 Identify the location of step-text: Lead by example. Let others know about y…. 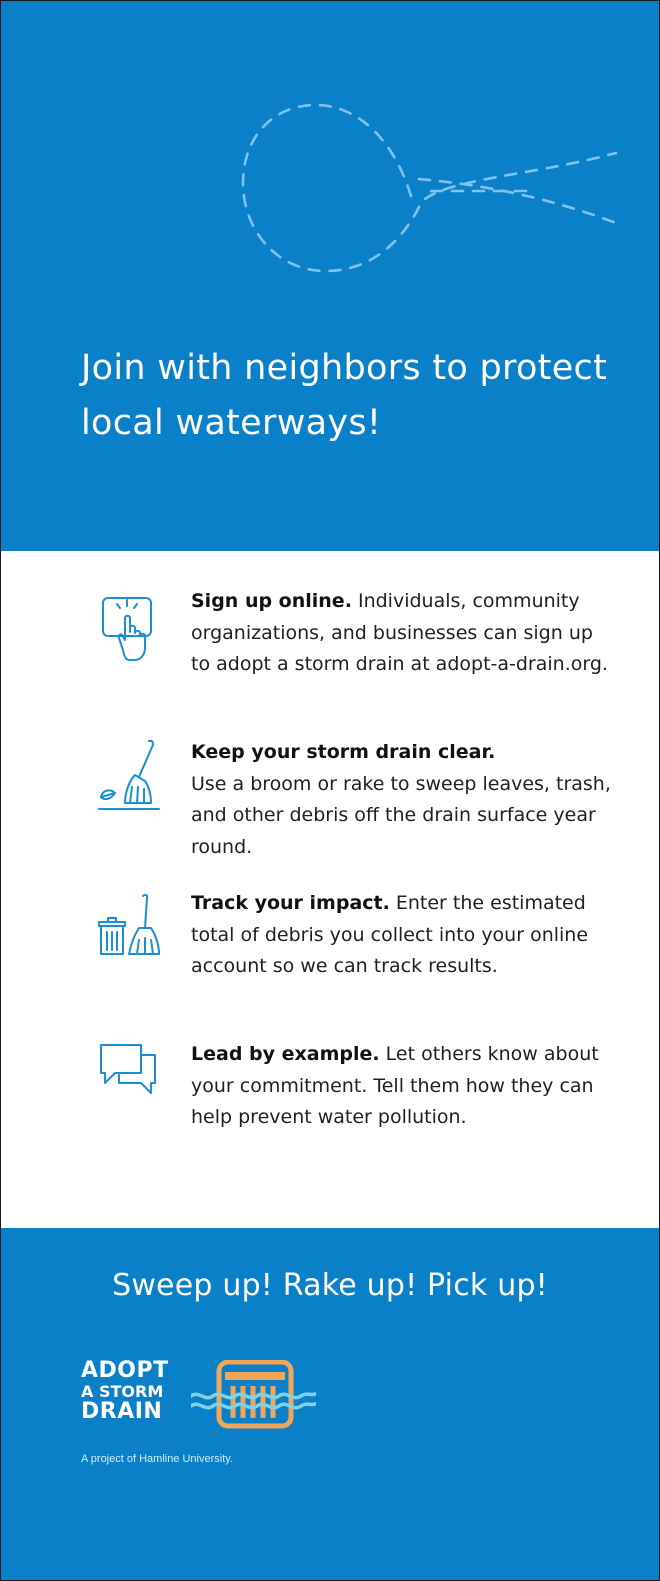
(401, 1086).